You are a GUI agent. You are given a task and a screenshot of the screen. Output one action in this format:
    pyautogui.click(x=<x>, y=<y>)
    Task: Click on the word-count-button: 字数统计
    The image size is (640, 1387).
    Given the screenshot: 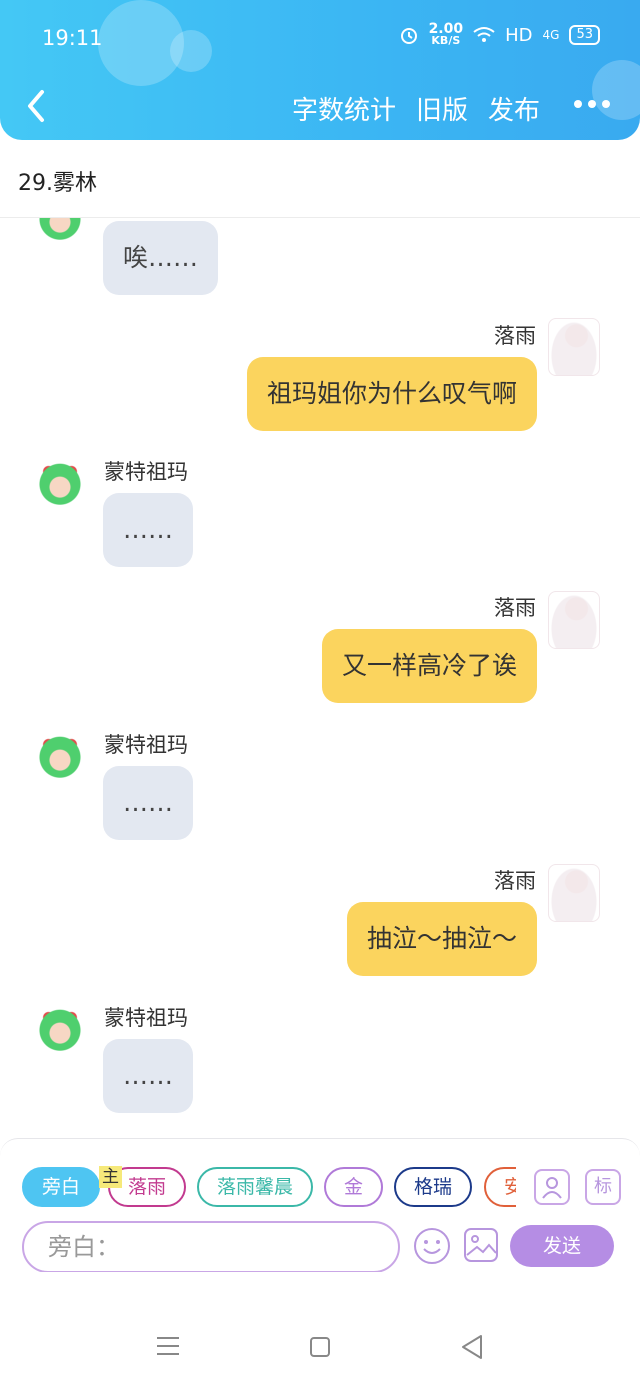 What is the action you would take?
    pyautogui.click(x=344, y=108)
    